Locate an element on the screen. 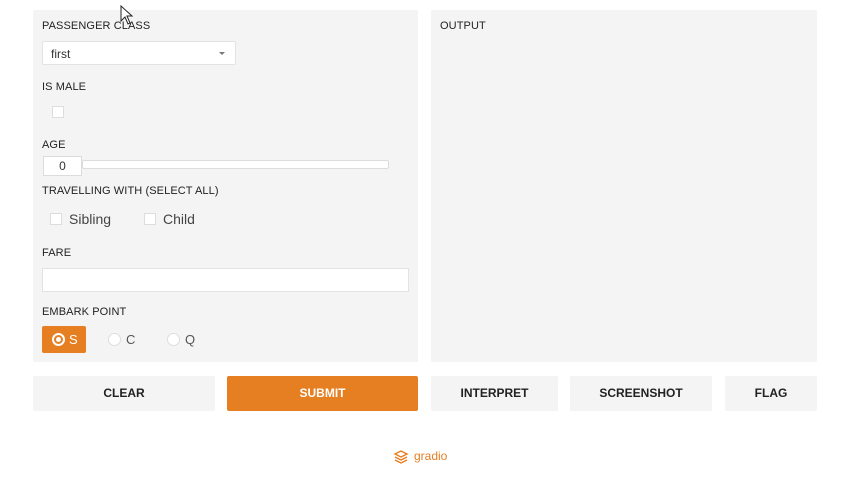 The height and width of the screenshot is (477, 863). output-label: OUTPUT is located at coordinates (463, 26).